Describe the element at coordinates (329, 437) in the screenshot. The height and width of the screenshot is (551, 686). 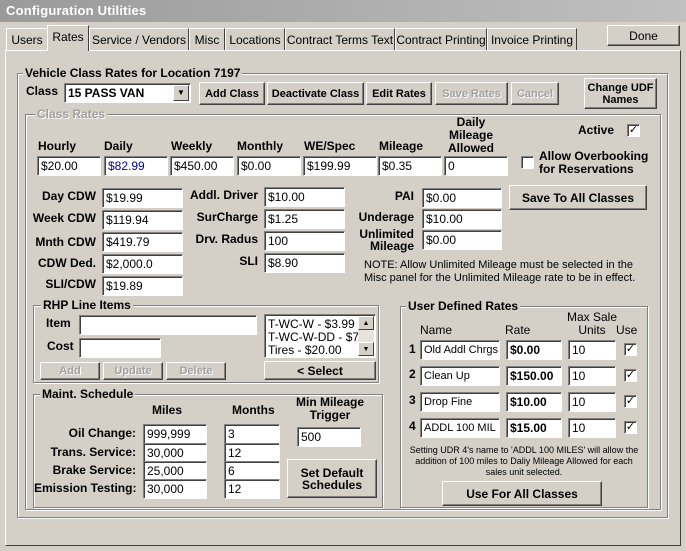
I see `min-mileage-trigger-input: 500` at that location.